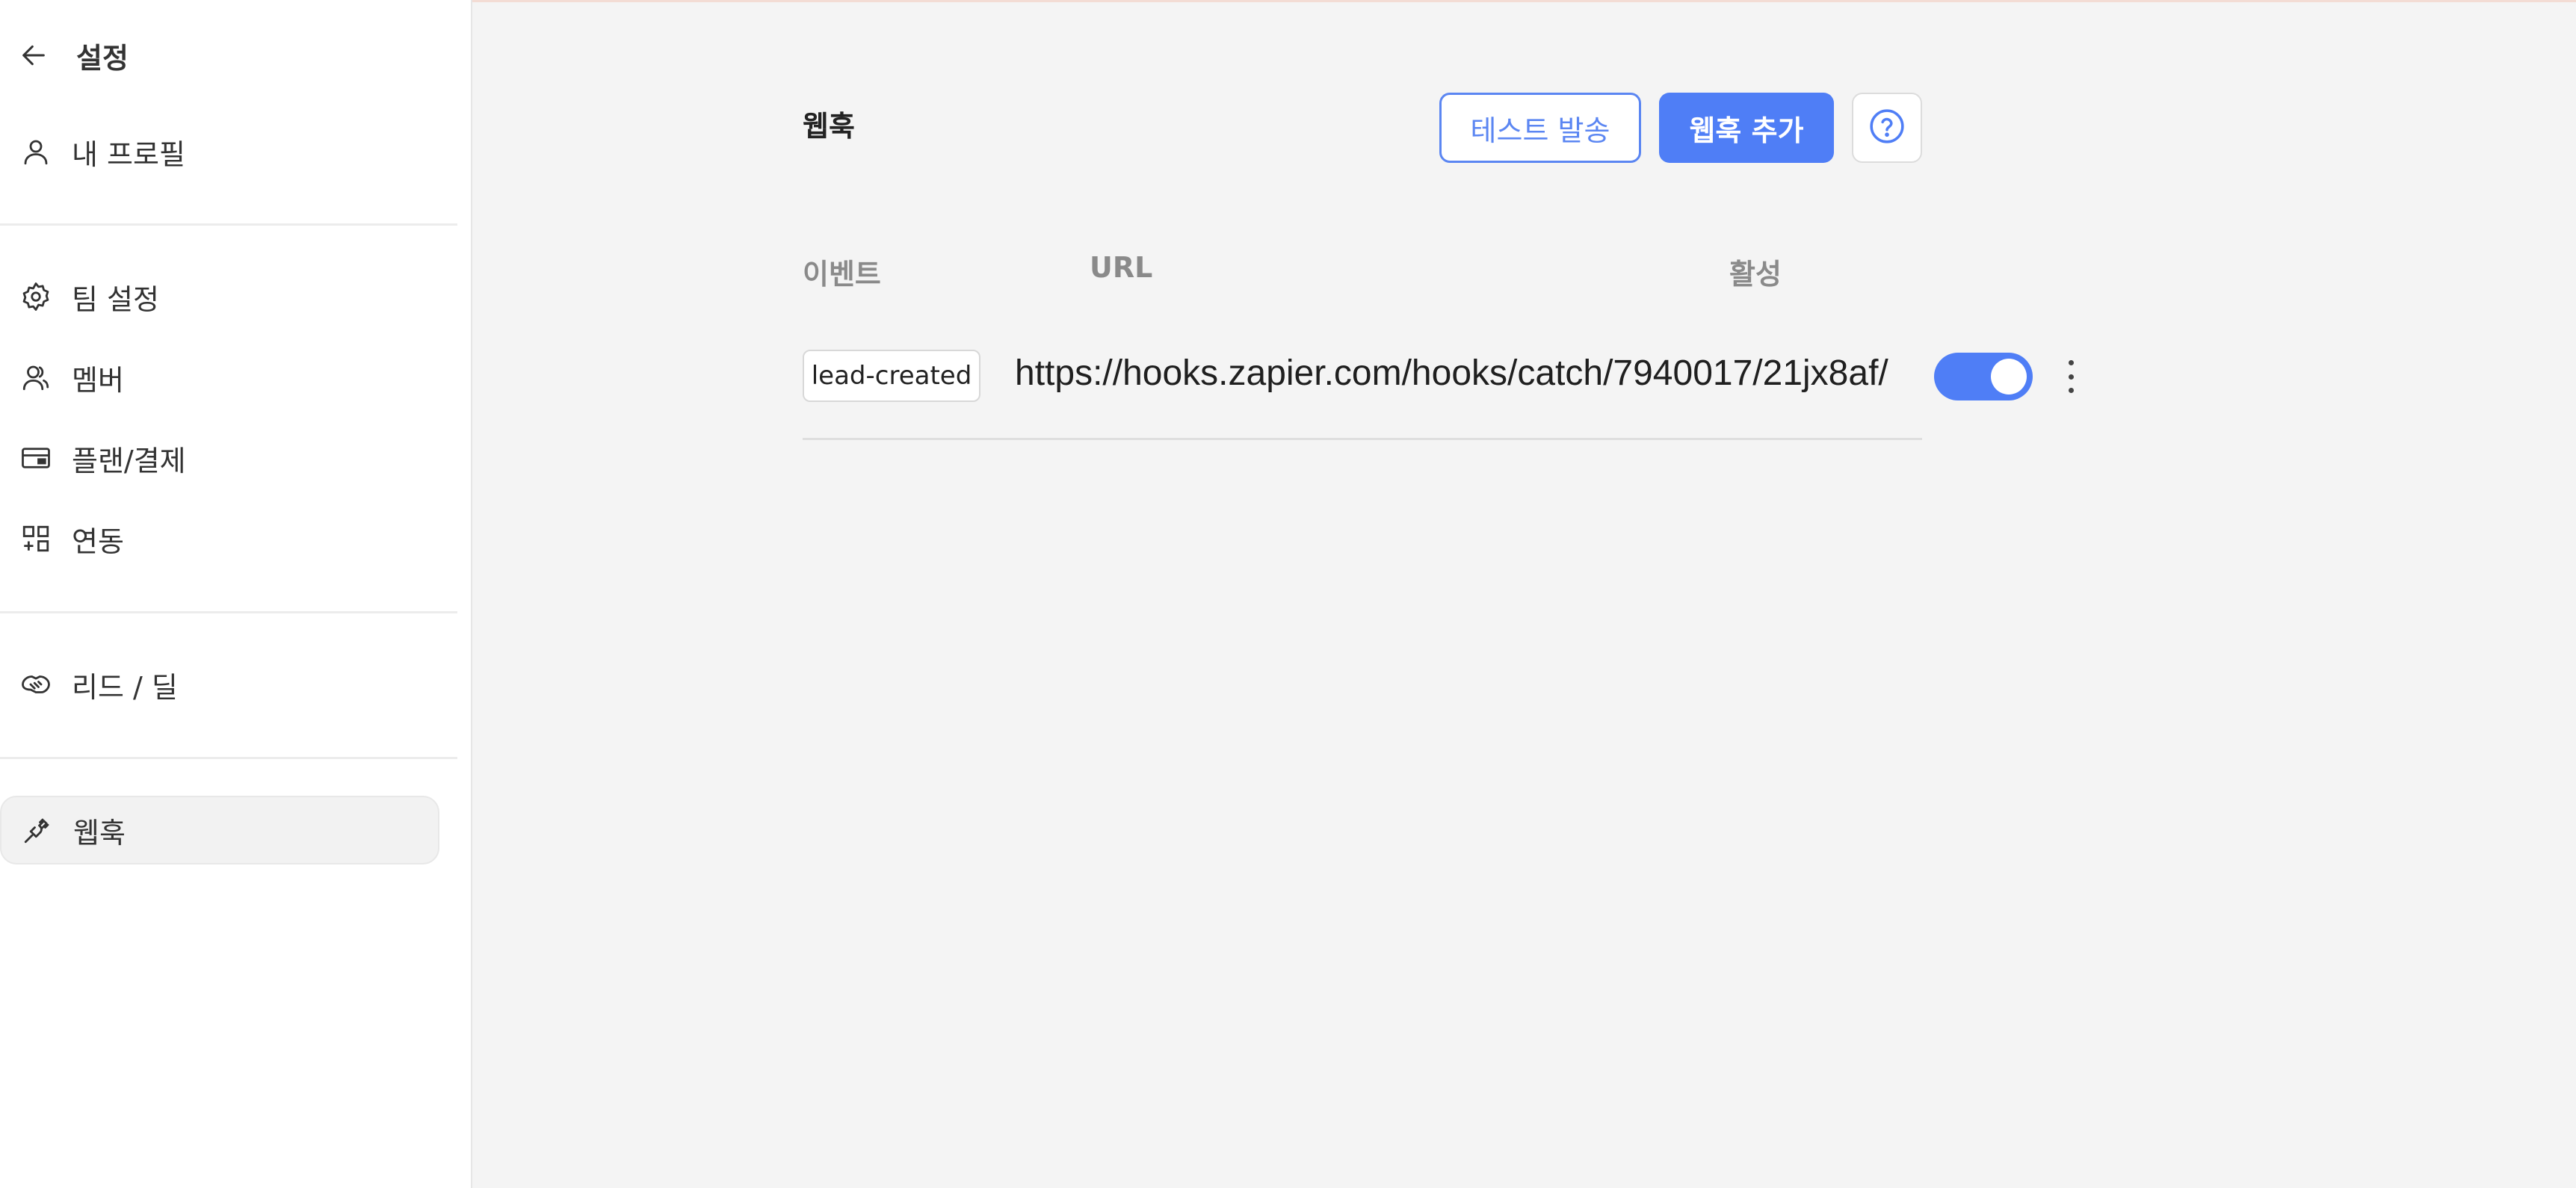  What do you see at coordinates (1540, 128) in the screenshot?
I see `test-send-button: 테스트 발송` at bounding box center [1540, 128].